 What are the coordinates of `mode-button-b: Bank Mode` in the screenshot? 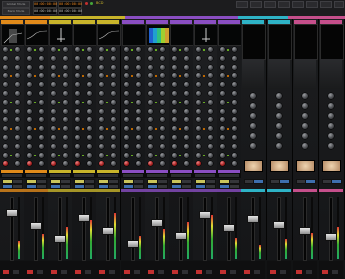 It's located at (16, 11).